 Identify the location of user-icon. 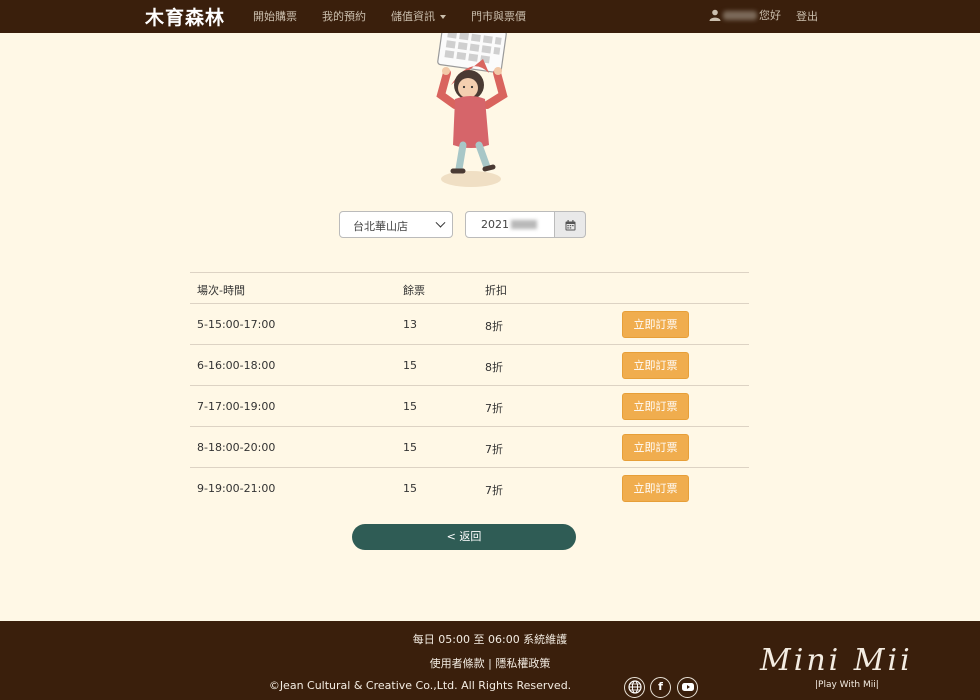
(715, 15).